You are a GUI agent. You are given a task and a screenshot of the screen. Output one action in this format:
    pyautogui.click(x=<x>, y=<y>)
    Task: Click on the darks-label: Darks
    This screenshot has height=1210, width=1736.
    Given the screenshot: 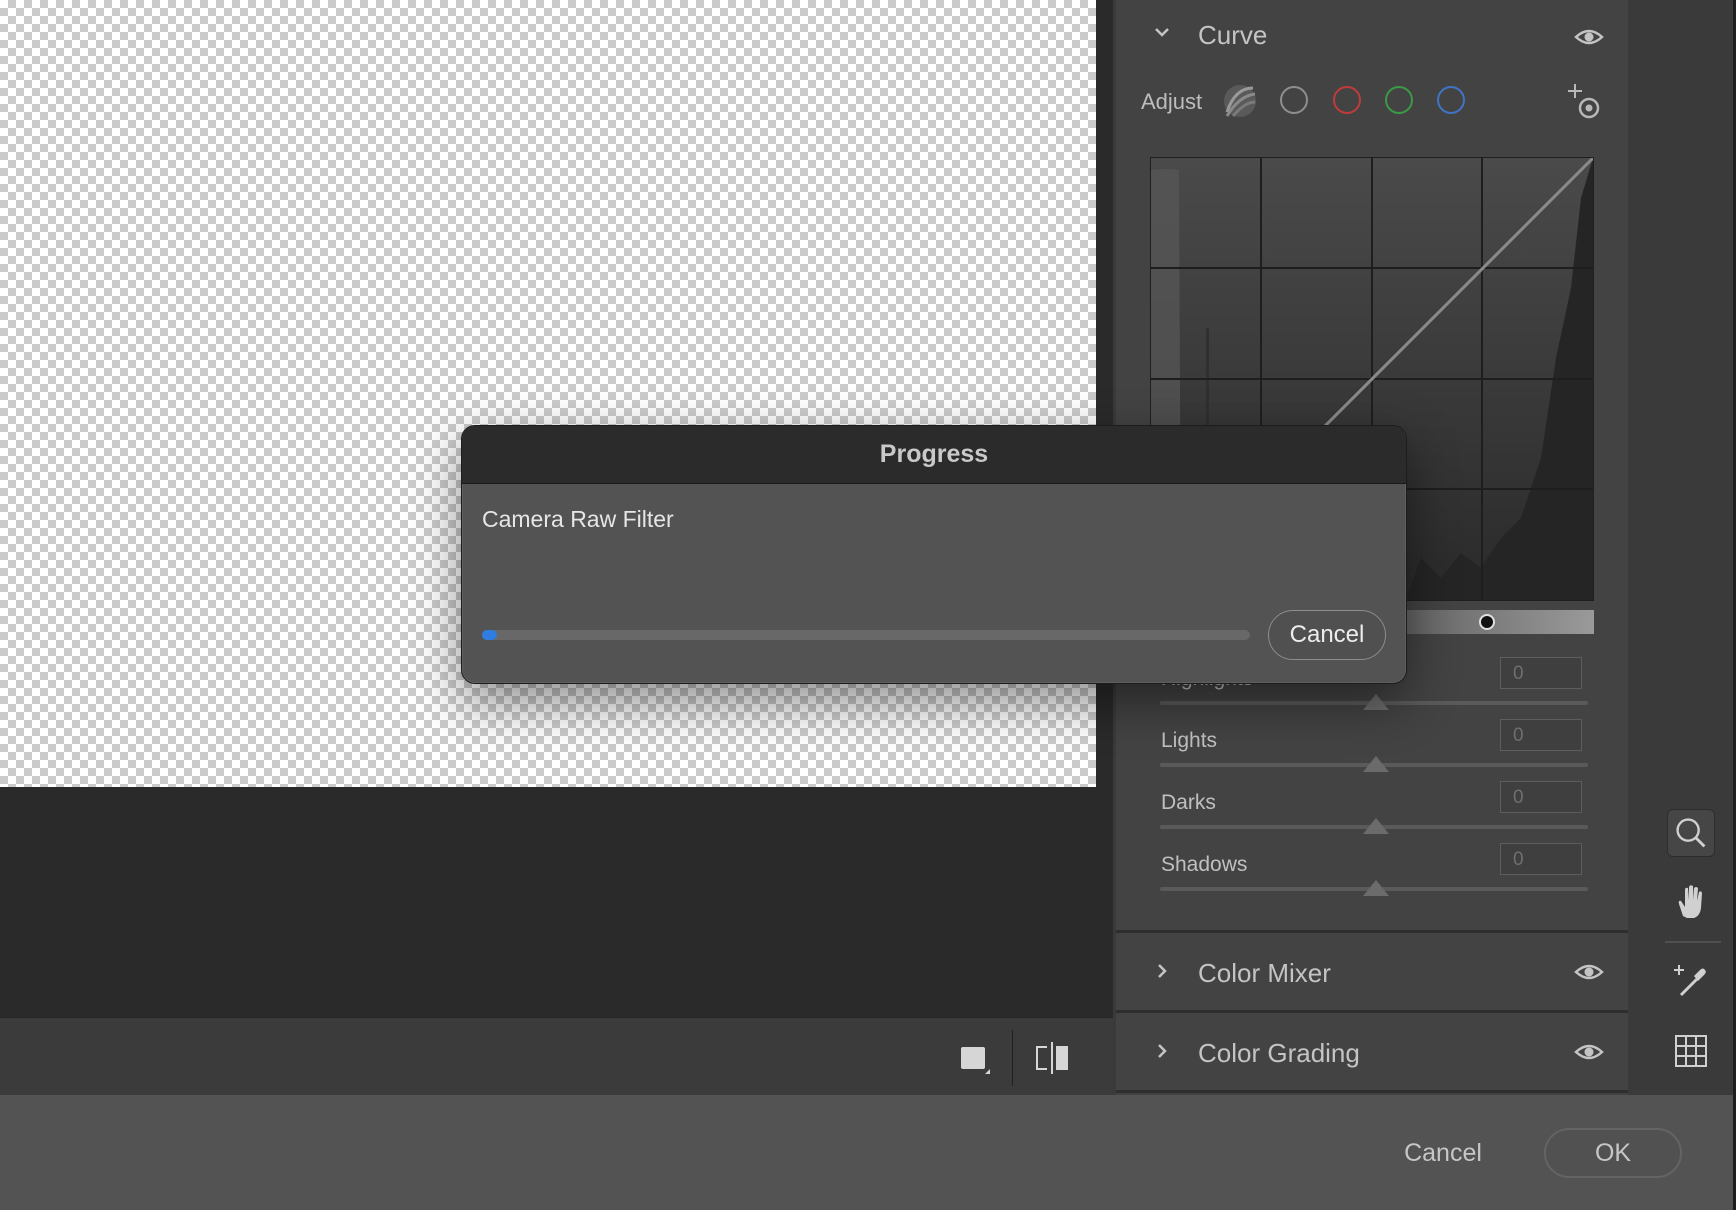 What is the action you would take?
    pyautogui.click(x=1188, y=802)
    